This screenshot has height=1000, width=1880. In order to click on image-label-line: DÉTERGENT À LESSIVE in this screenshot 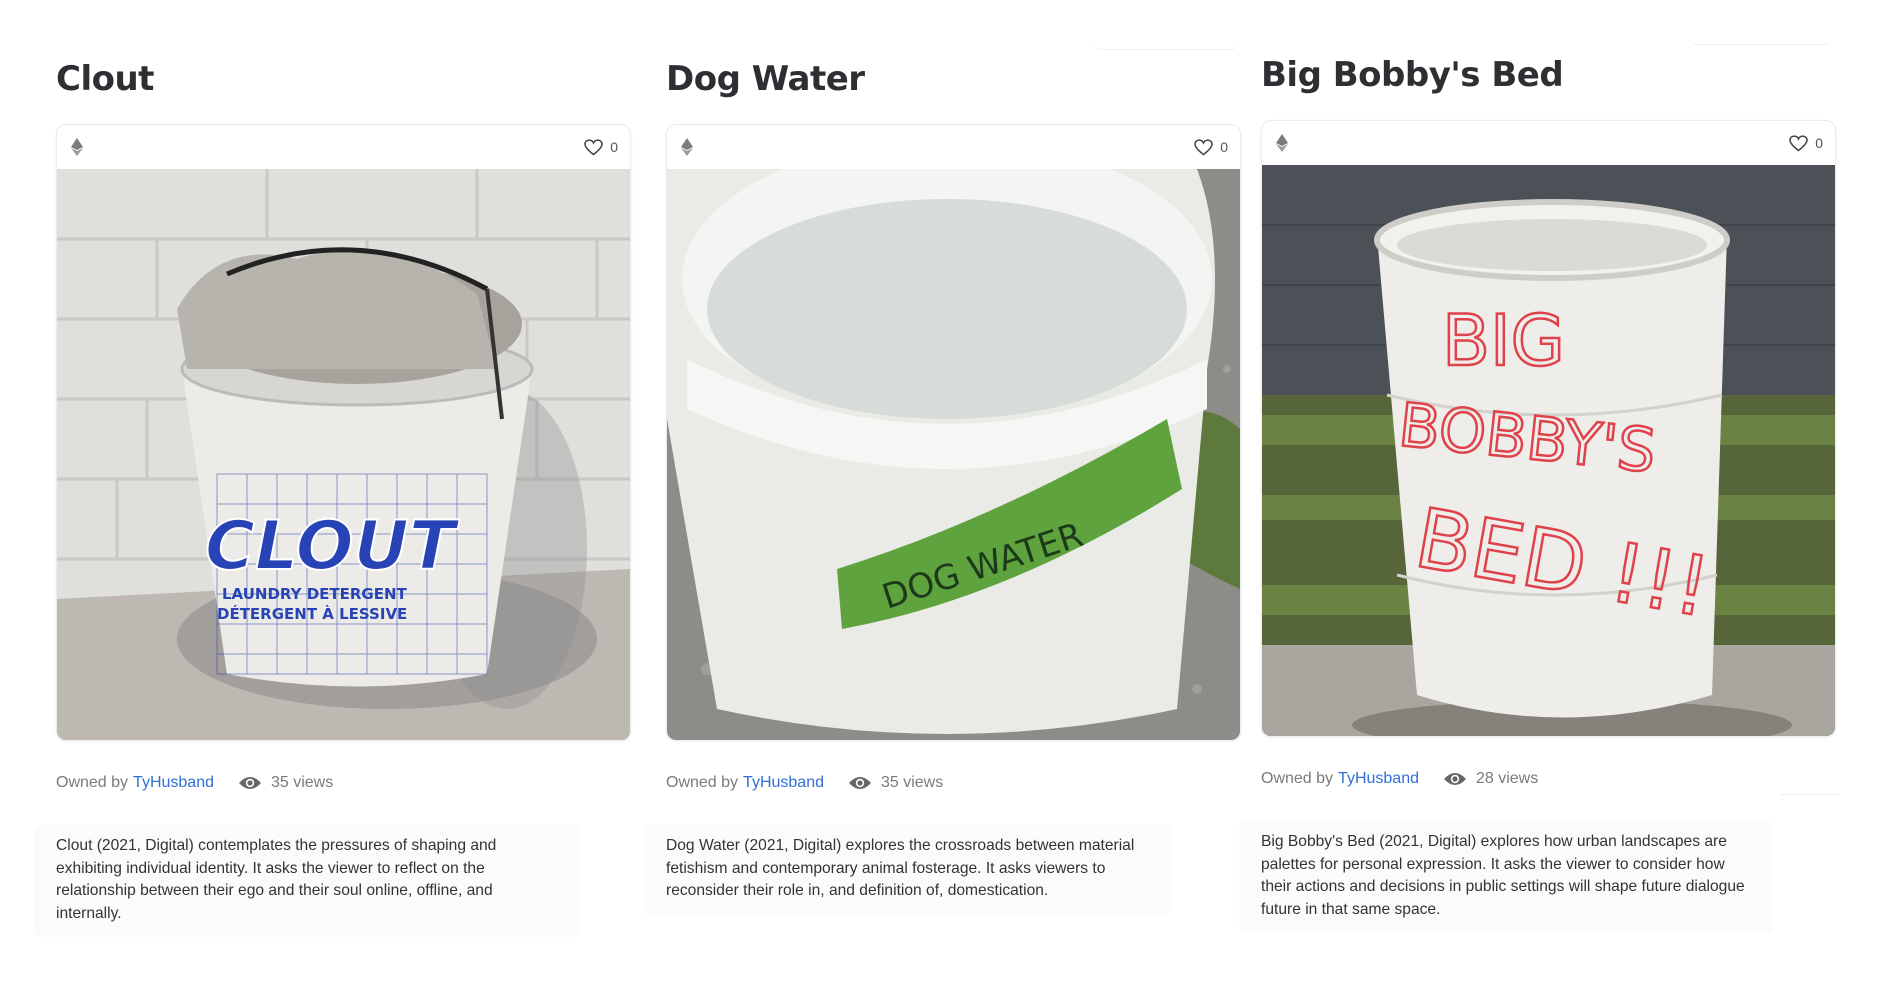, I will do `click(312, 613)`.